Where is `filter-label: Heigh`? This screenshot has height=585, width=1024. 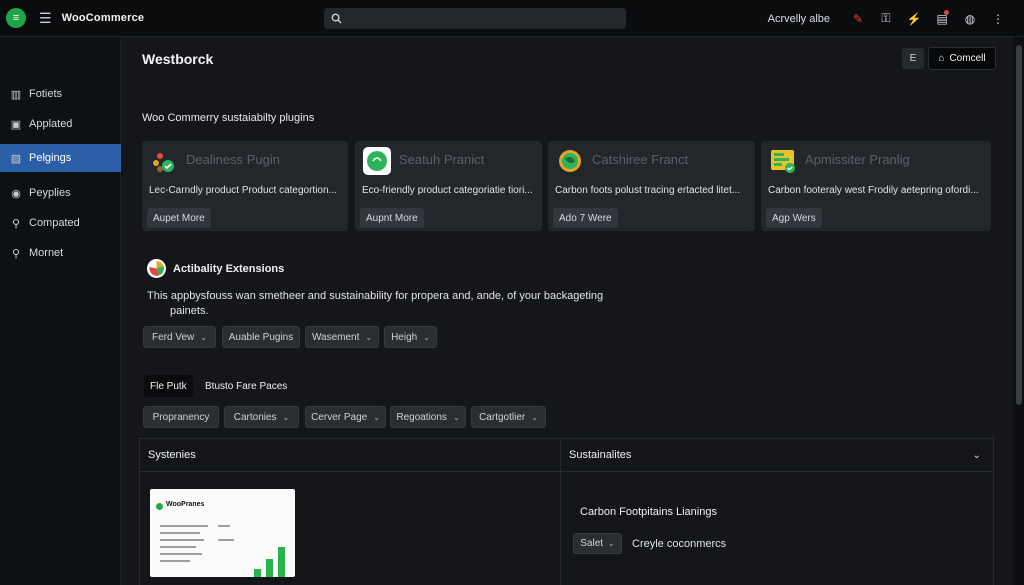
filter-label: Heigh is located at coordinates (404, 337).